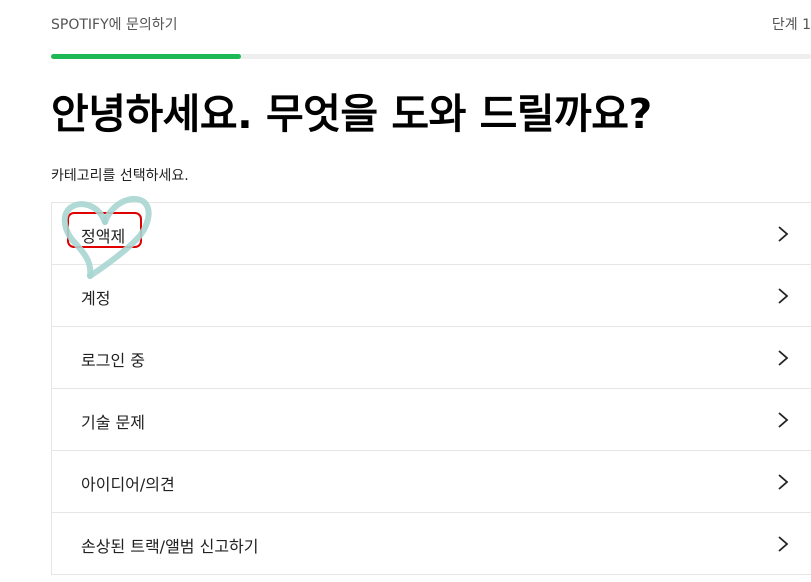  Describe the element at coordinates (431, 296) in the screenshot. I see `category-item-account: 계정` at that location.